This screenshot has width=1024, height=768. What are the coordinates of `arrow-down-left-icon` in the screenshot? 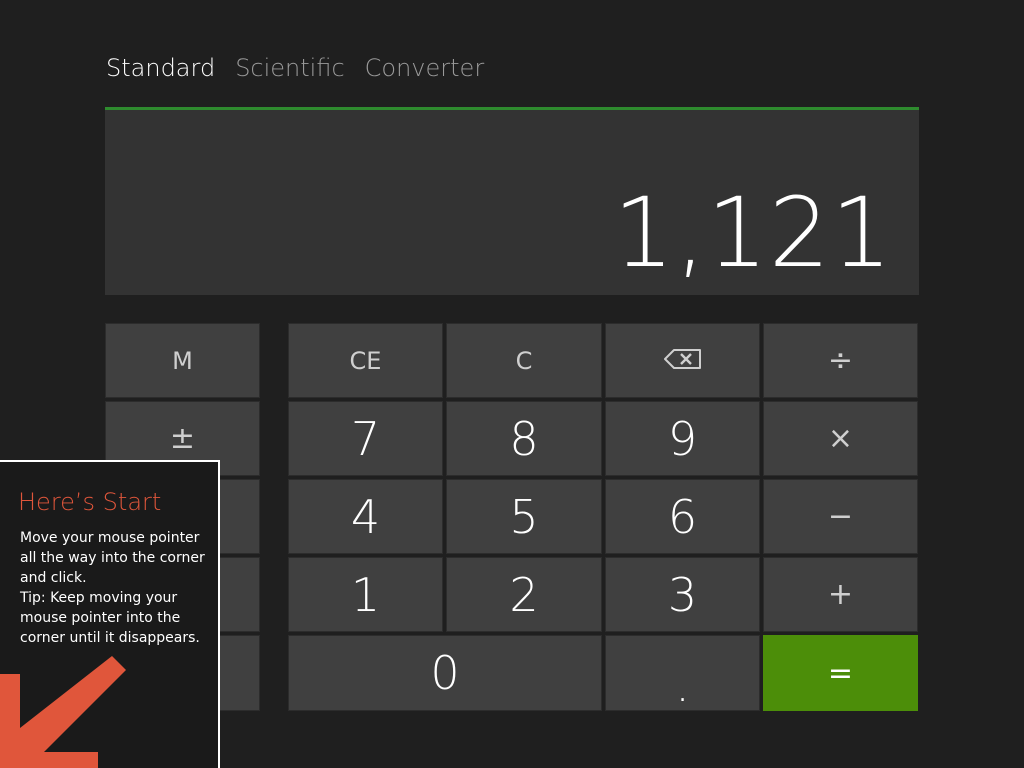 It's located at (65, 710).